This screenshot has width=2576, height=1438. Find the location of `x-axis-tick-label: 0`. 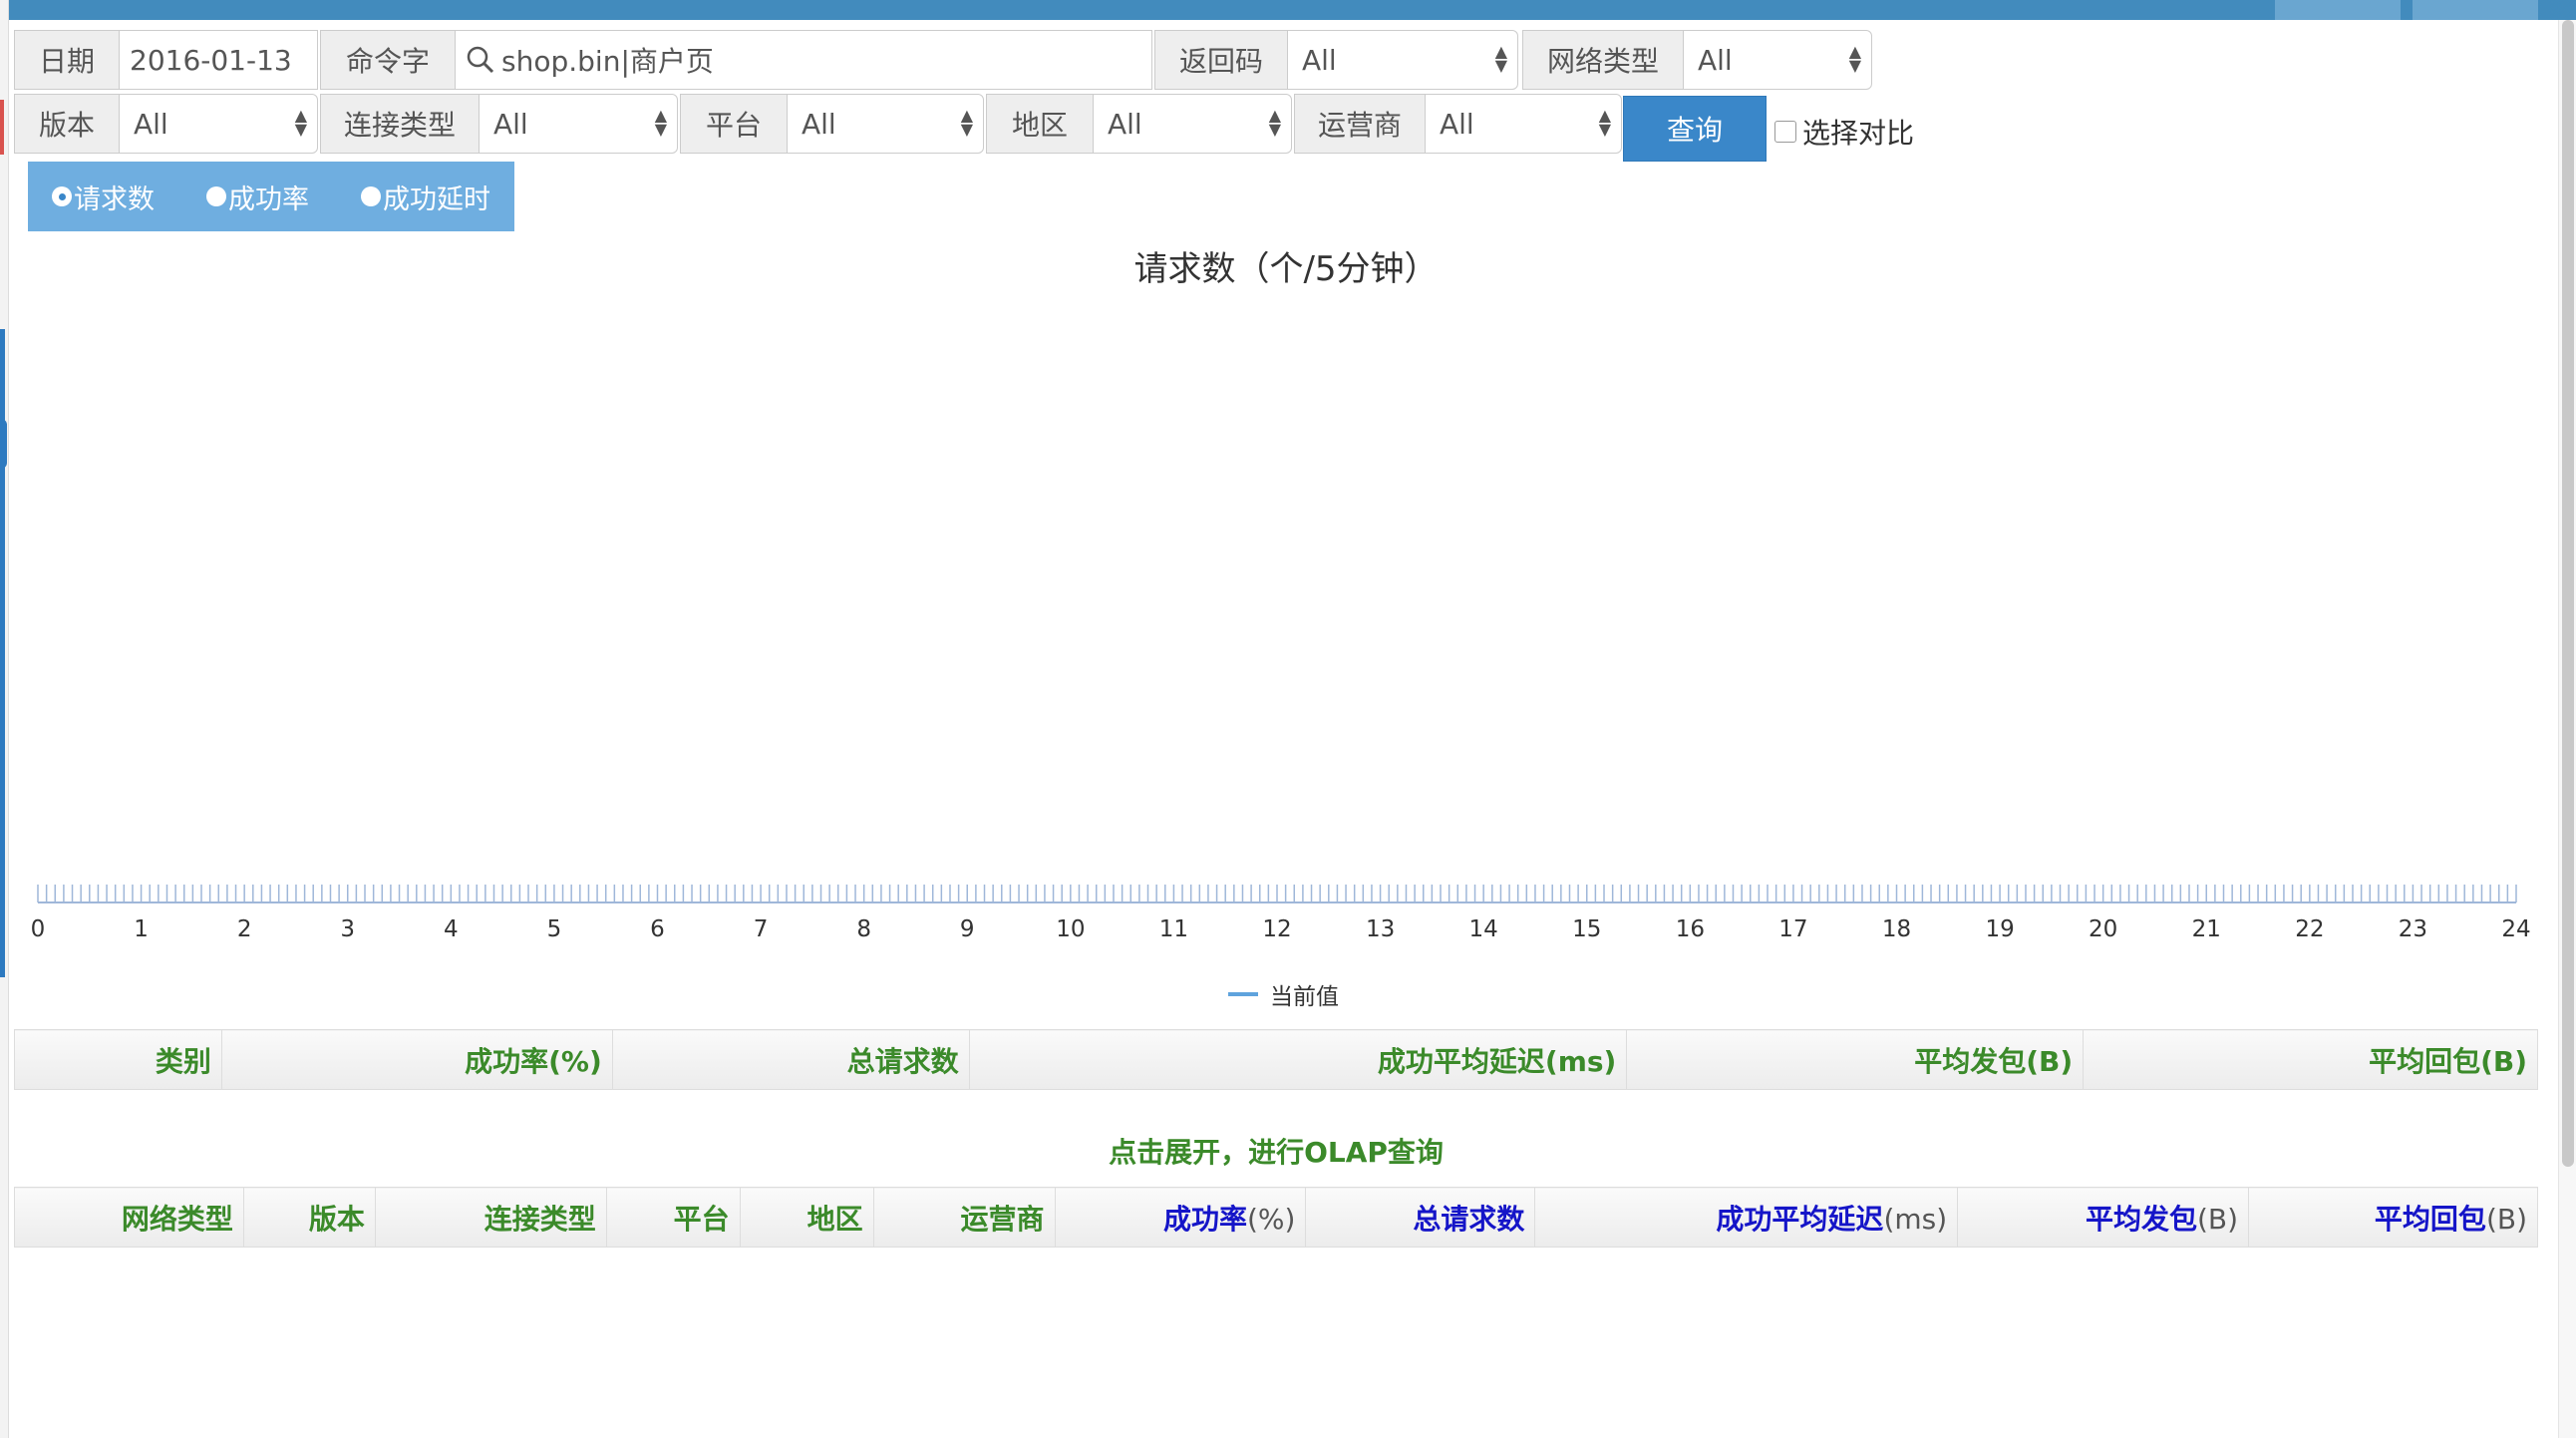

x-axis-tick-label: 0 is located at coordinates (38, 929).